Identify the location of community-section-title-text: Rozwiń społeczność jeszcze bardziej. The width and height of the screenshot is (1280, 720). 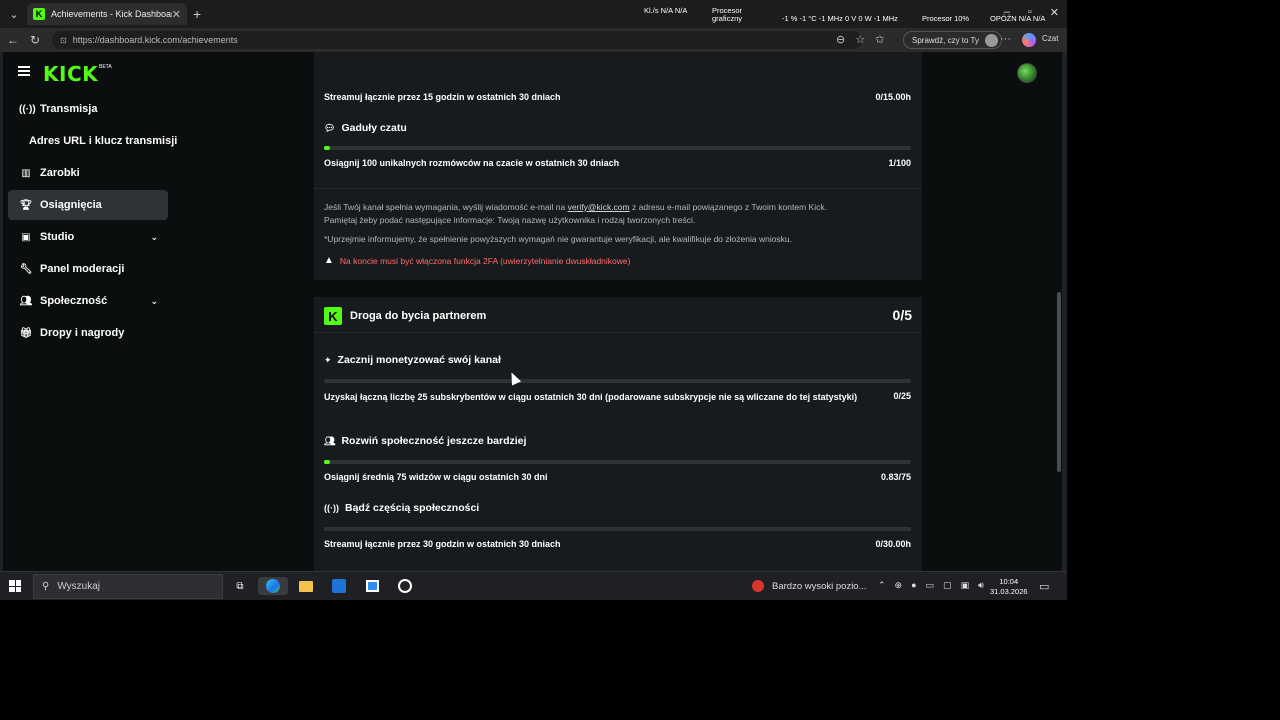
(434, 441).